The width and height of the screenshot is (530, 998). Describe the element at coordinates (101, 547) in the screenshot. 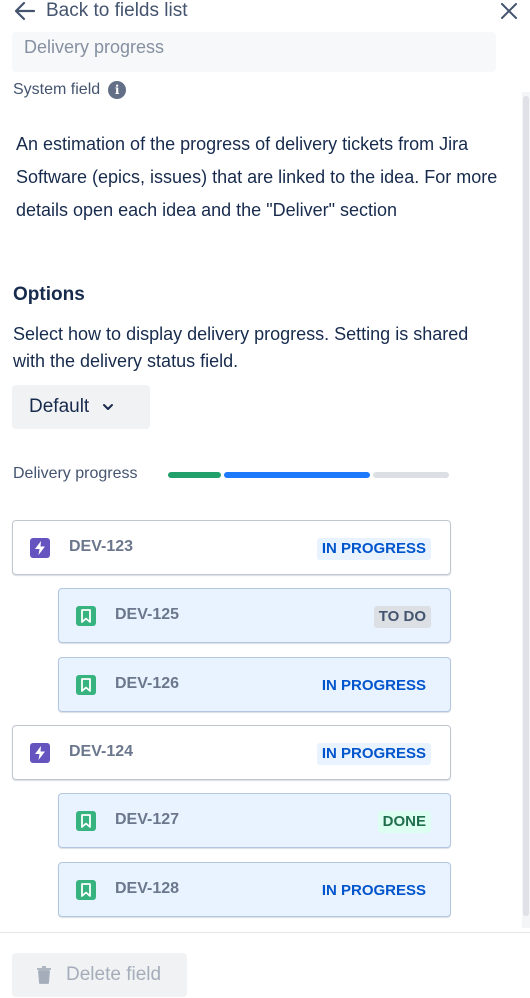

I see `ticket-key: DEV-123` at that location.